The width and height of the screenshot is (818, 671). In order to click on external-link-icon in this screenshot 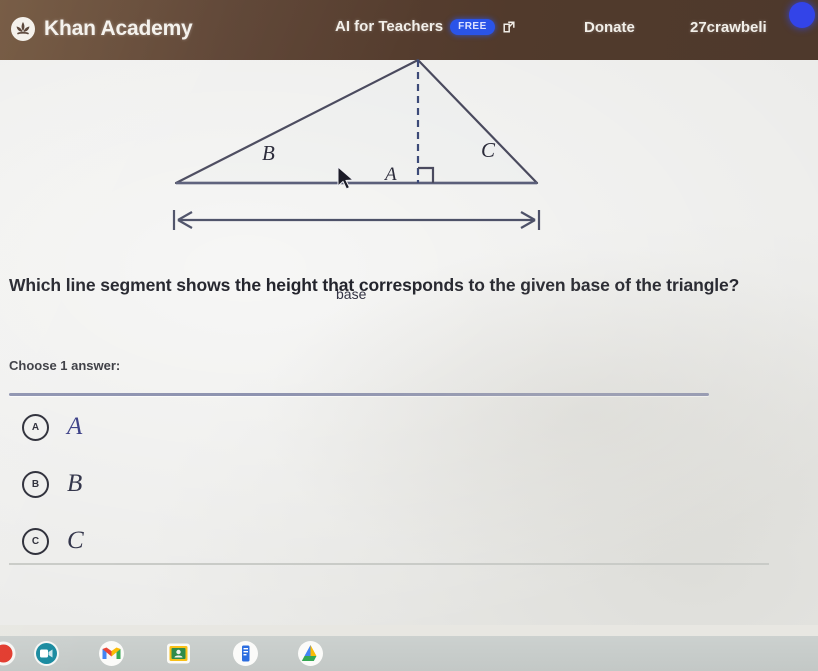, I will do `click(509, 27)`.